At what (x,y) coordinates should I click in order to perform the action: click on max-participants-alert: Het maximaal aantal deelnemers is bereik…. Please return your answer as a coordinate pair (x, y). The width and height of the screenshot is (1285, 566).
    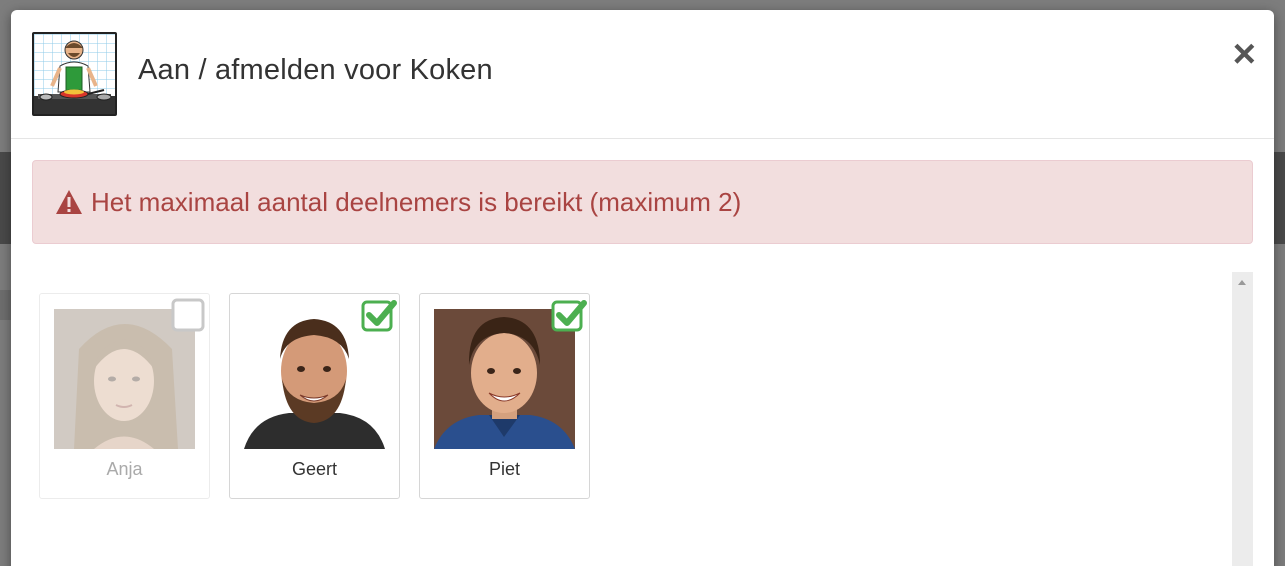
    Looking at the image, I should click on (642, 202).